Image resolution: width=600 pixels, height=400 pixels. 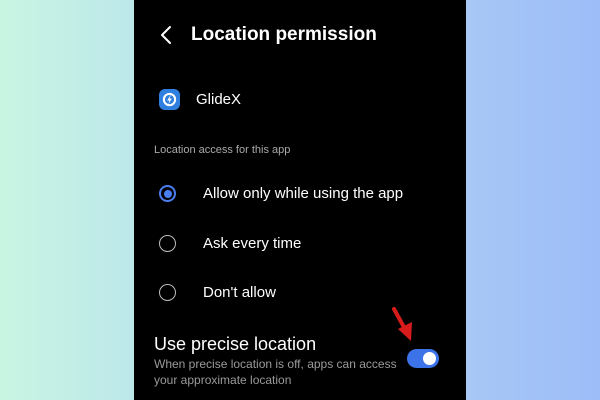 I want to click on option-allow-while-using: Allow only while using the app, so click(x=300, y=194).